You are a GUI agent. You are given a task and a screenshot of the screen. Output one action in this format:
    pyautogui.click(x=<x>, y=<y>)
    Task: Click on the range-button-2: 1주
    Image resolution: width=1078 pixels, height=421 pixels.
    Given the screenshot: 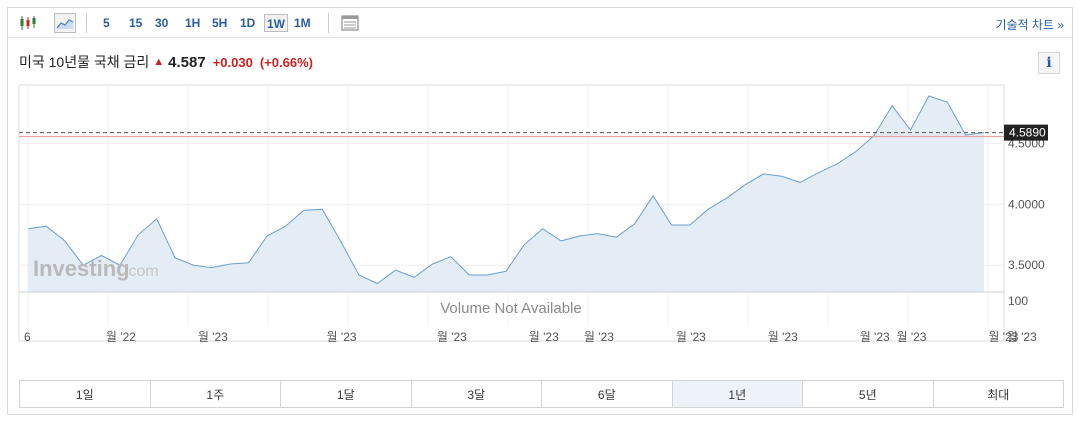 What is the action you would take?
    pyautogui.click(x=215, y=394)
    